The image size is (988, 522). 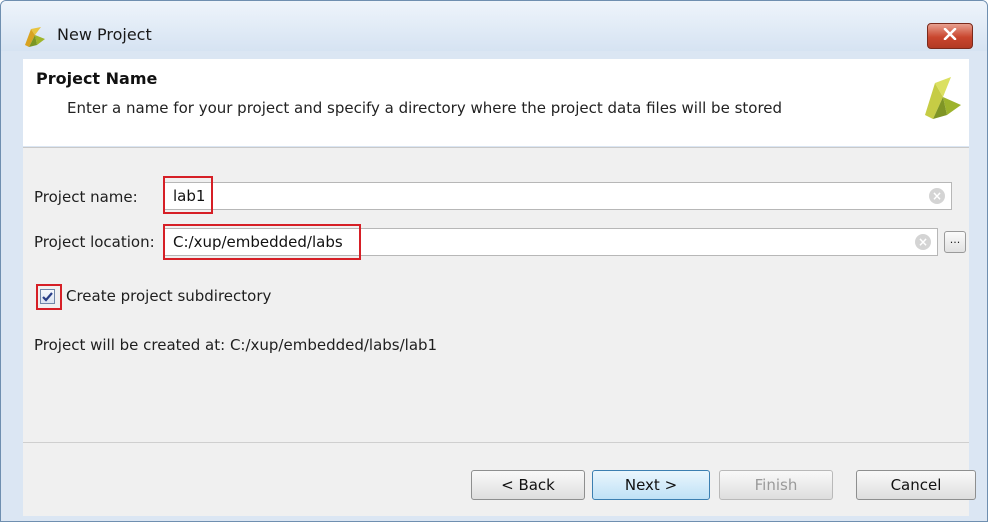 What do you see at coordinates (97, 78) in the screenshot?
I see `page-title: Project Name` at bounding box center [97, 78].